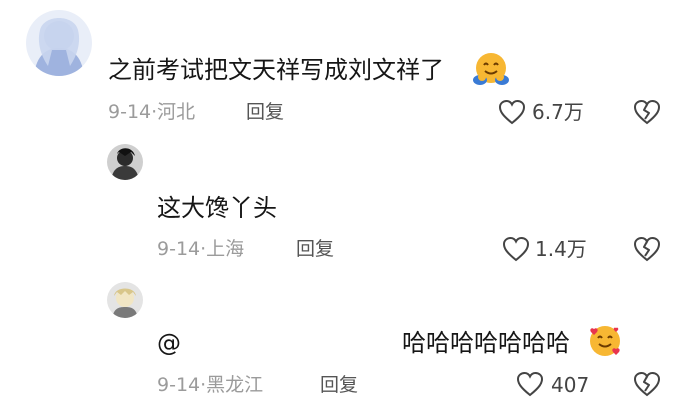  What do you see at coordinates (276, 70) in the screenshot?
I see `comment-text: 之前考试把文天祥写成刘文祥了` at bounding box center [276, 70].